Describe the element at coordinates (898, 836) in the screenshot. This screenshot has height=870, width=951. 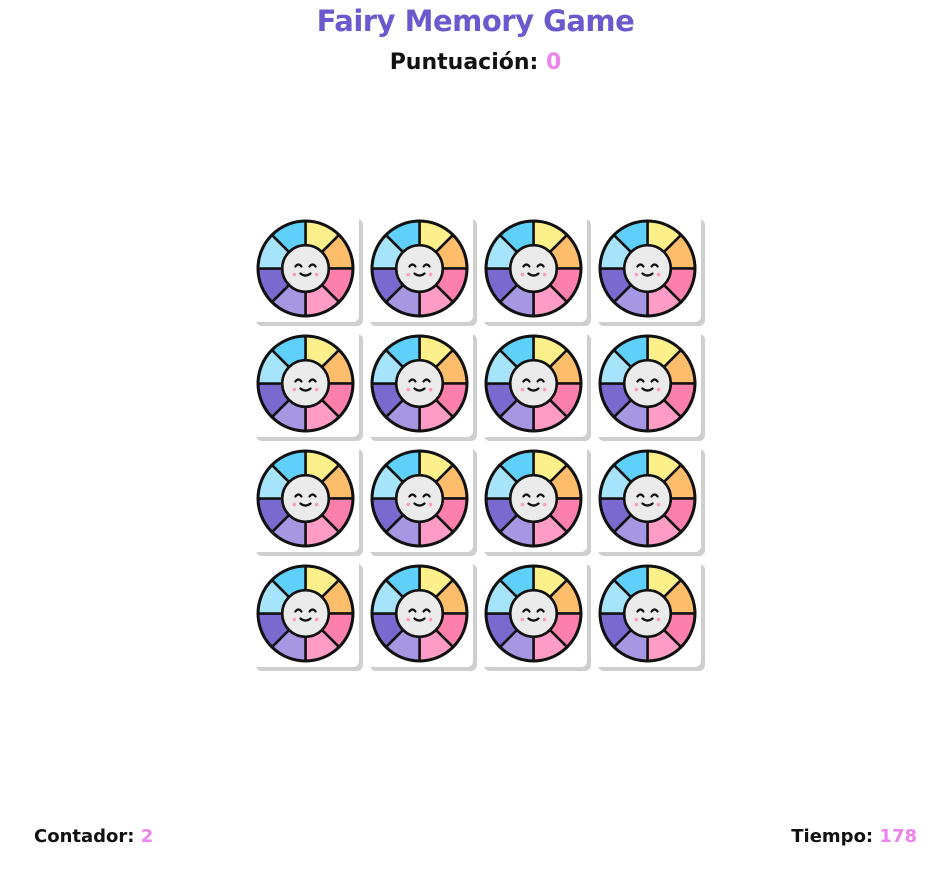
I see `time-value: 178` at that location.